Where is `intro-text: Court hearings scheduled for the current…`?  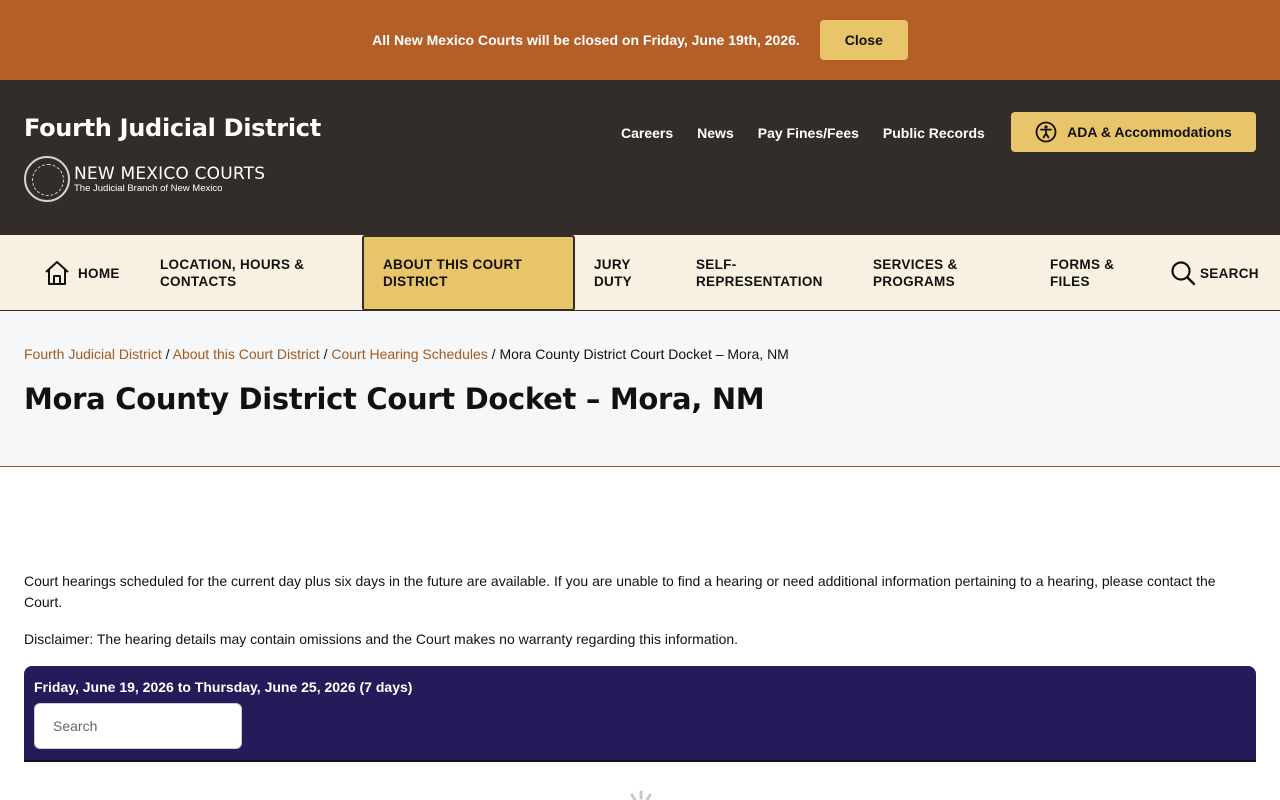 intro-text: Court hearings scheduled for the current… is located at coordinates (620, 591).